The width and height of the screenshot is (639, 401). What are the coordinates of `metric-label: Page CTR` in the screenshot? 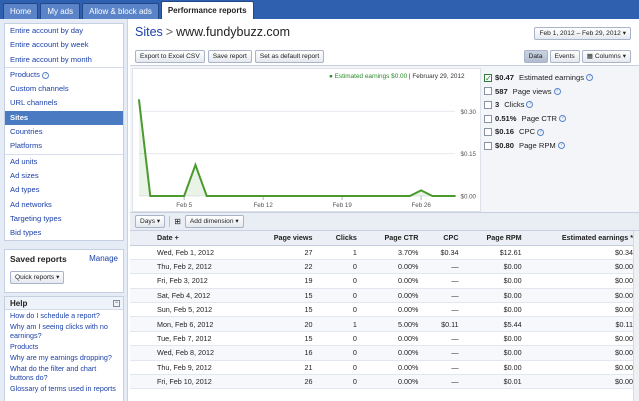 It's located at (539, 118).